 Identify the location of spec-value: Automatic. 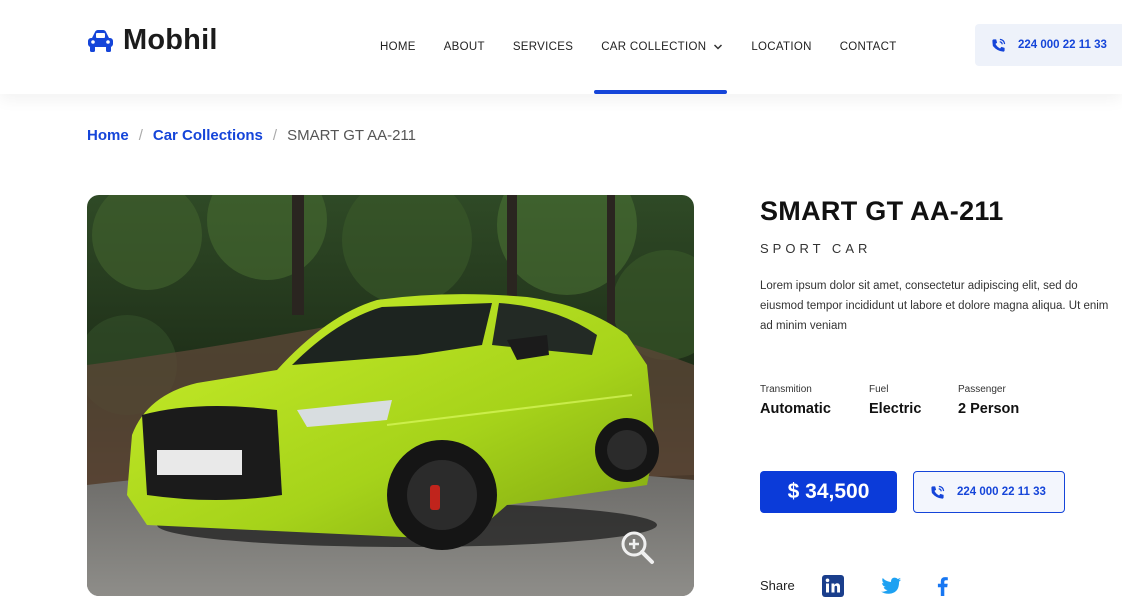
(795, 409).